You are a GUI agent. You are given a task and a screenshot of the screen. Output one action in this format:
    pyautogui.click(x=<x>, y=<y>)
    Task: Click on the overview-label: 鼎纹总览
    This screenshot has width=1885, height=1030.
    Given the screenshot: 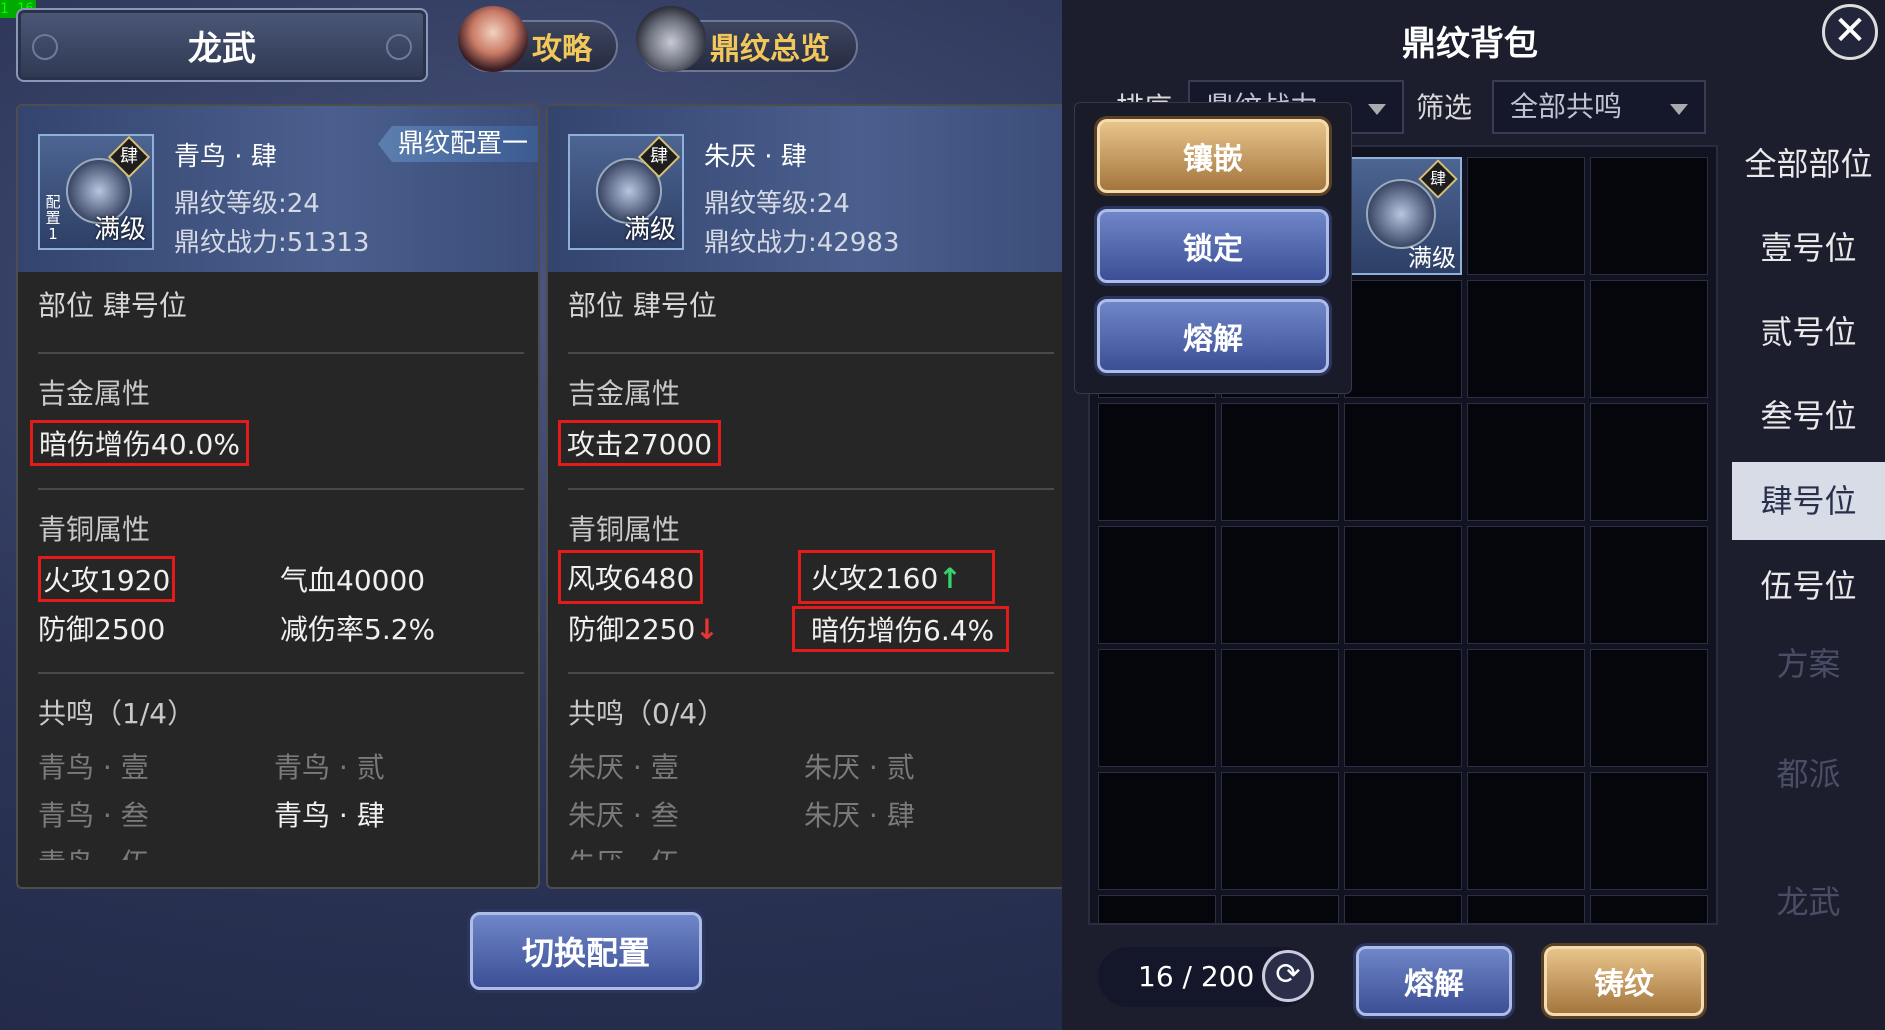 What is the action you would take?
    pyautogui.click(x=770, y=49)
    